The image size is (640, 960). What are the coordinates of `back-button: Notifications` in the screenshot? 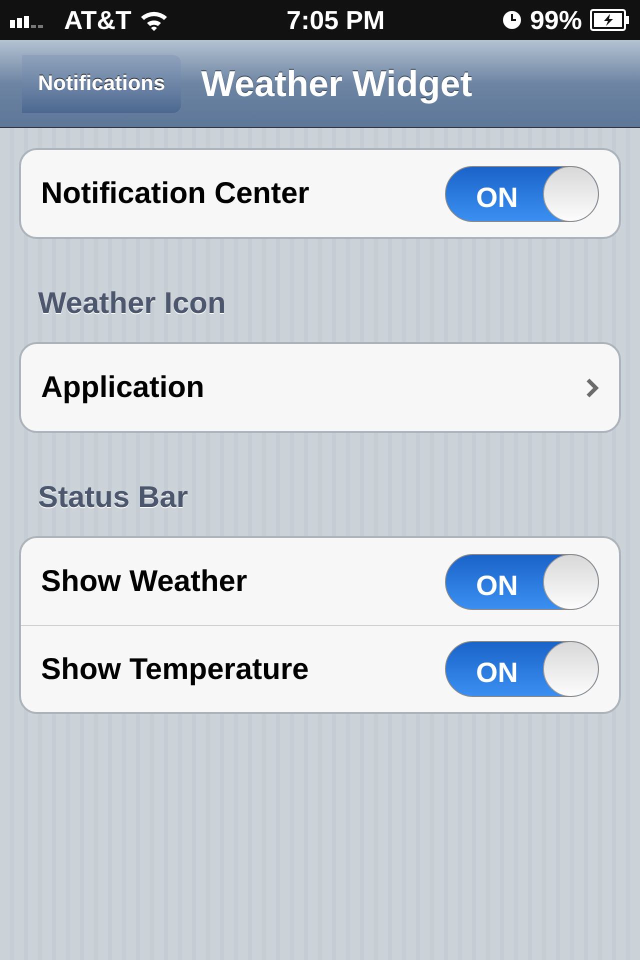 It's located at (102, 83).